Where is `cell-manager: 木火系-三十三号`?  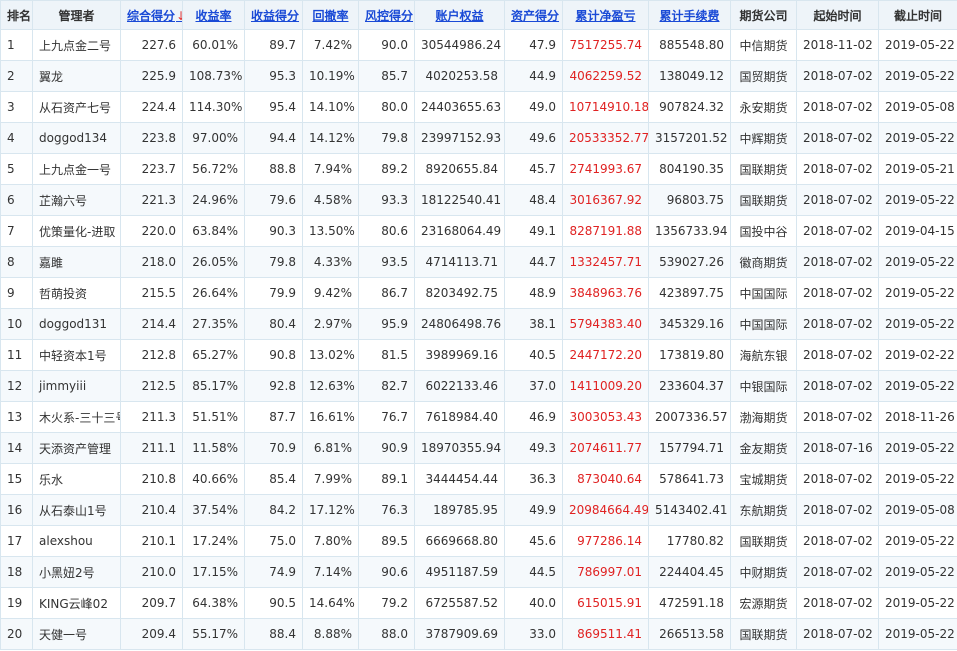
cell-manager: 木火系-三十三号 is located at coordinates (76, 417).